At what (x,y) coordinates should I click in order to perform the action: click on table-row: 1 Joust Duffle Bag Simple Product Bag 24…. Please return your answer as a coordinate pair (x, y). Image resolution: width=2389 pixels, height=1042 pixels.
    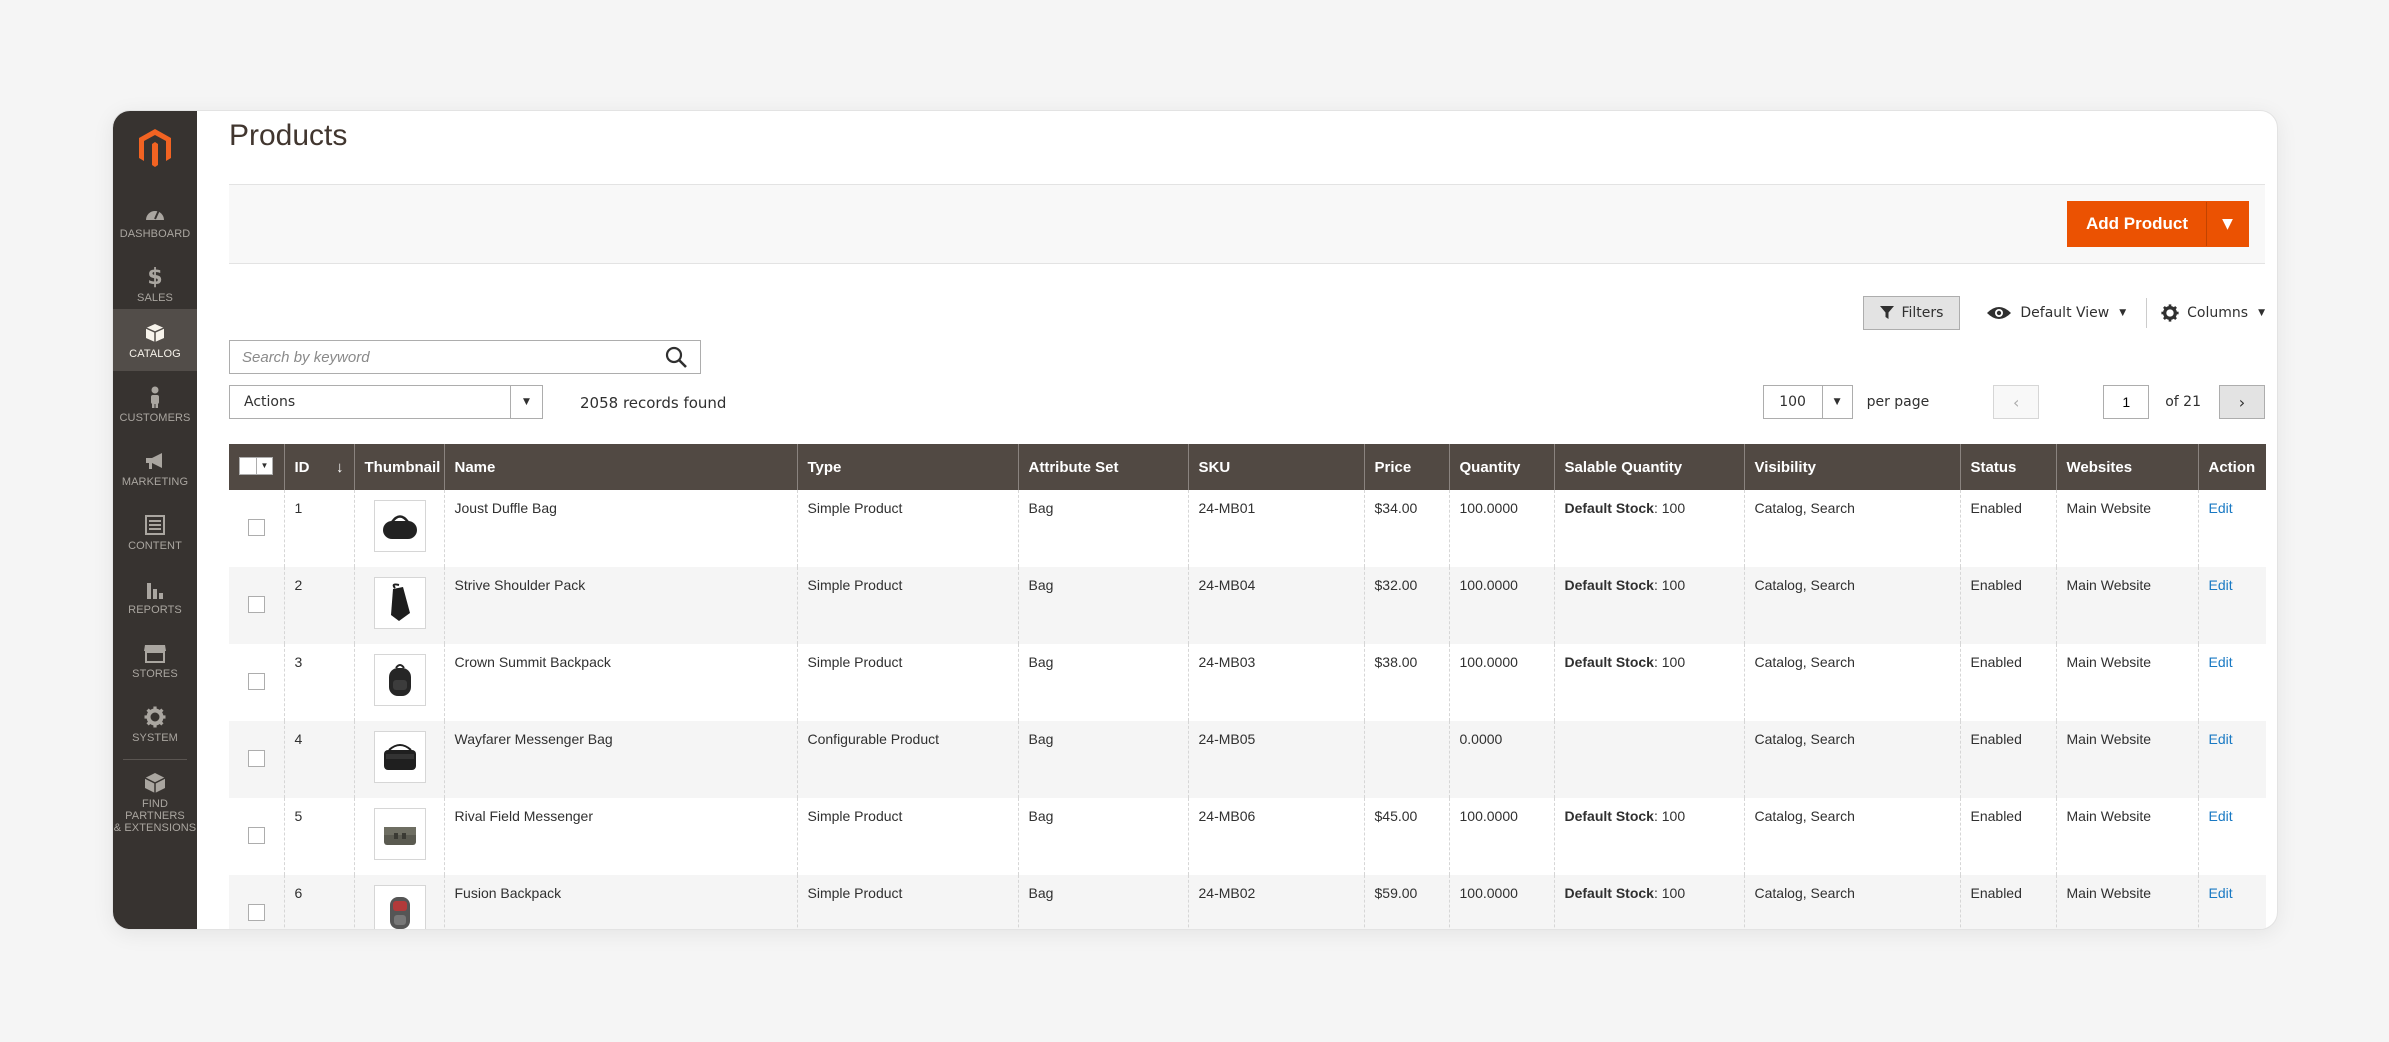
    Looking at the image, I should click on (1247, 528).